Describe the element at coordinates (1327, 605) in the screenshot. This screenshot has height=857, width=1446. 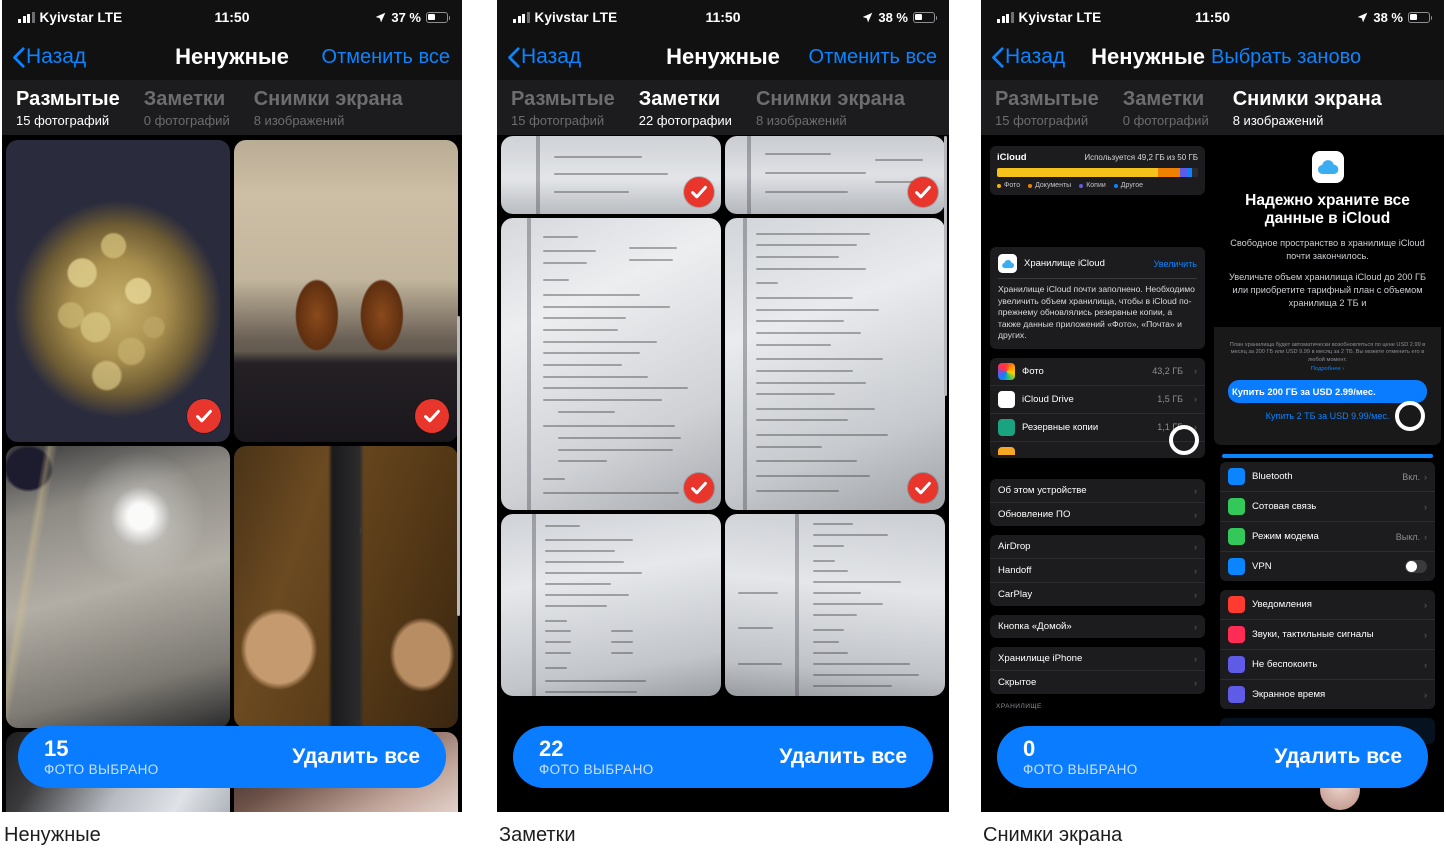
I see `list-item: Уведомления ›` at that location.